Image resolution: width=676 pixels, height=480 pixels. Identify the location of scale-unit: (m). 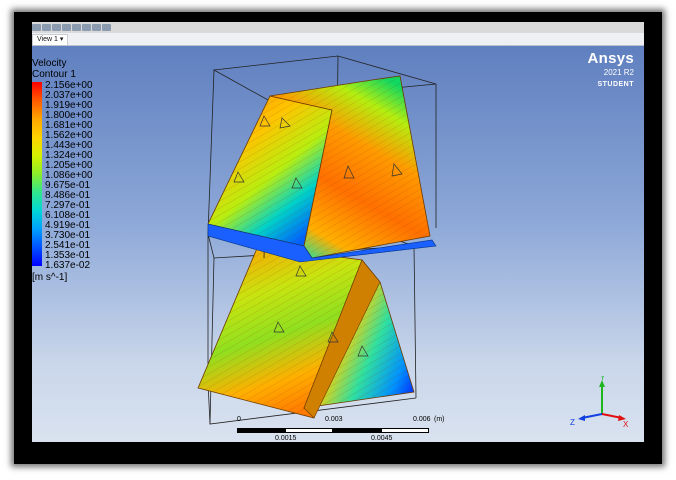
(439, 419).